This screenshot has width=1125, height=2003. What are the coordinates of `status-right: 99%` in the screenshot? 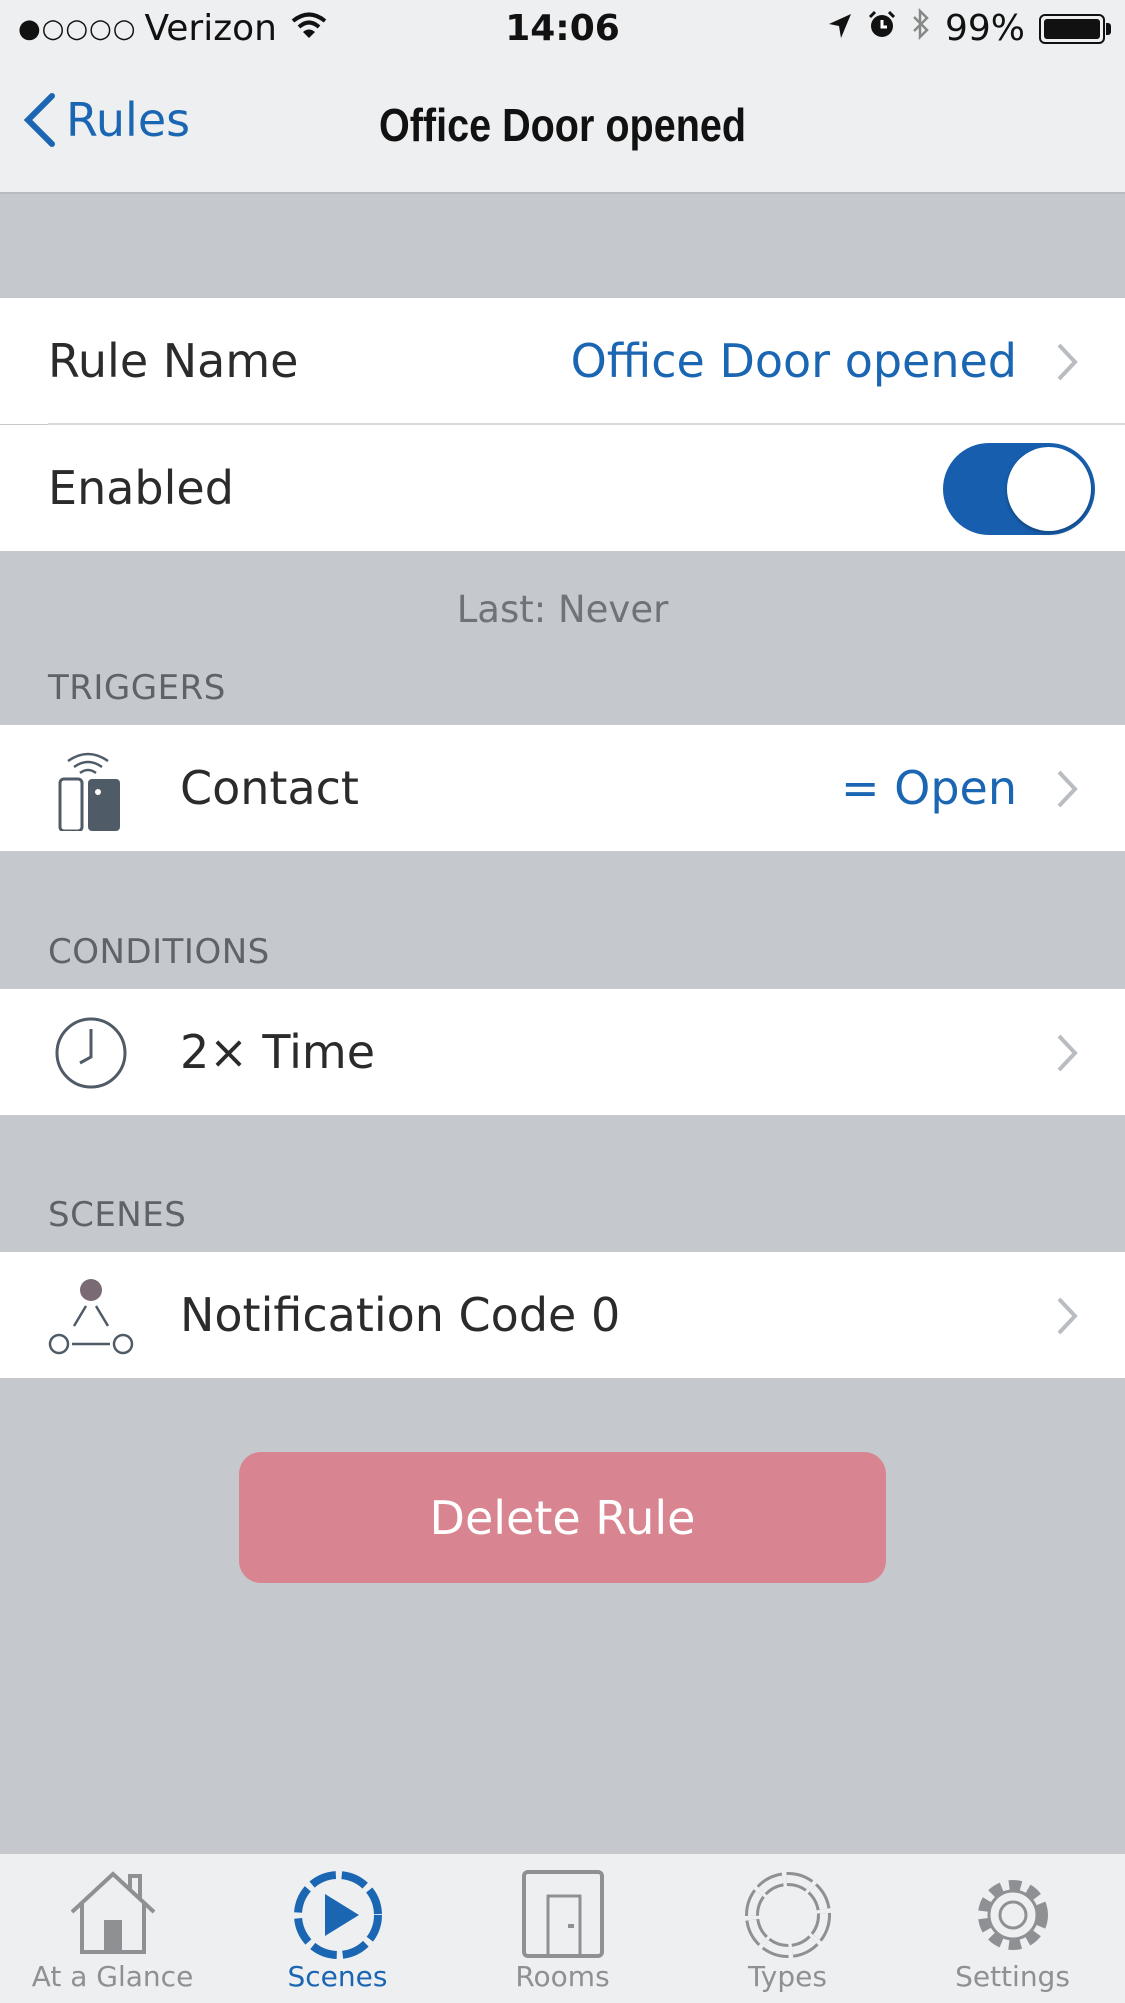 It's located at (969, 28).